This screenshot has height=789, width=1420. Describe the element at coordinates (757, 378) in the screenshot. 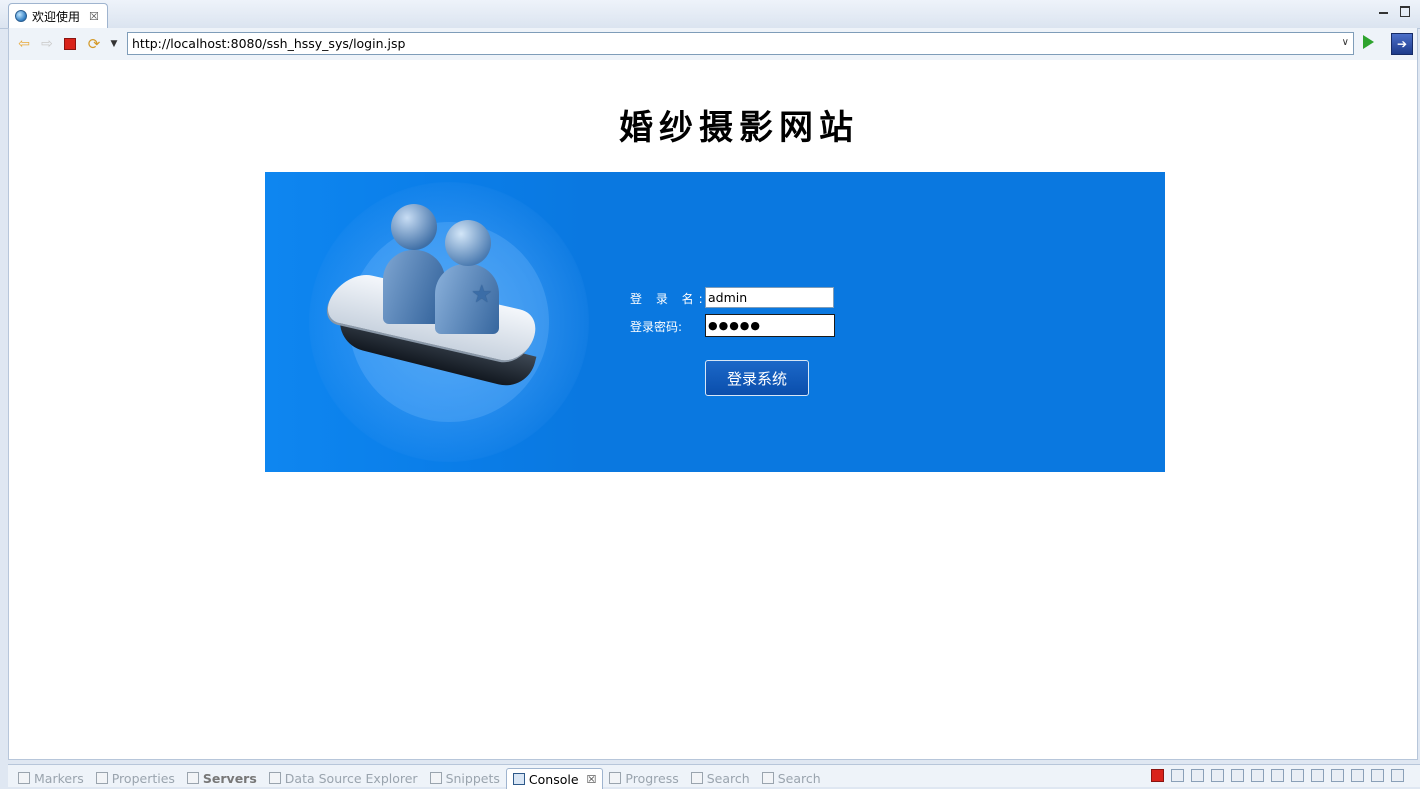

I see `login-button: 登录系统` at that location.